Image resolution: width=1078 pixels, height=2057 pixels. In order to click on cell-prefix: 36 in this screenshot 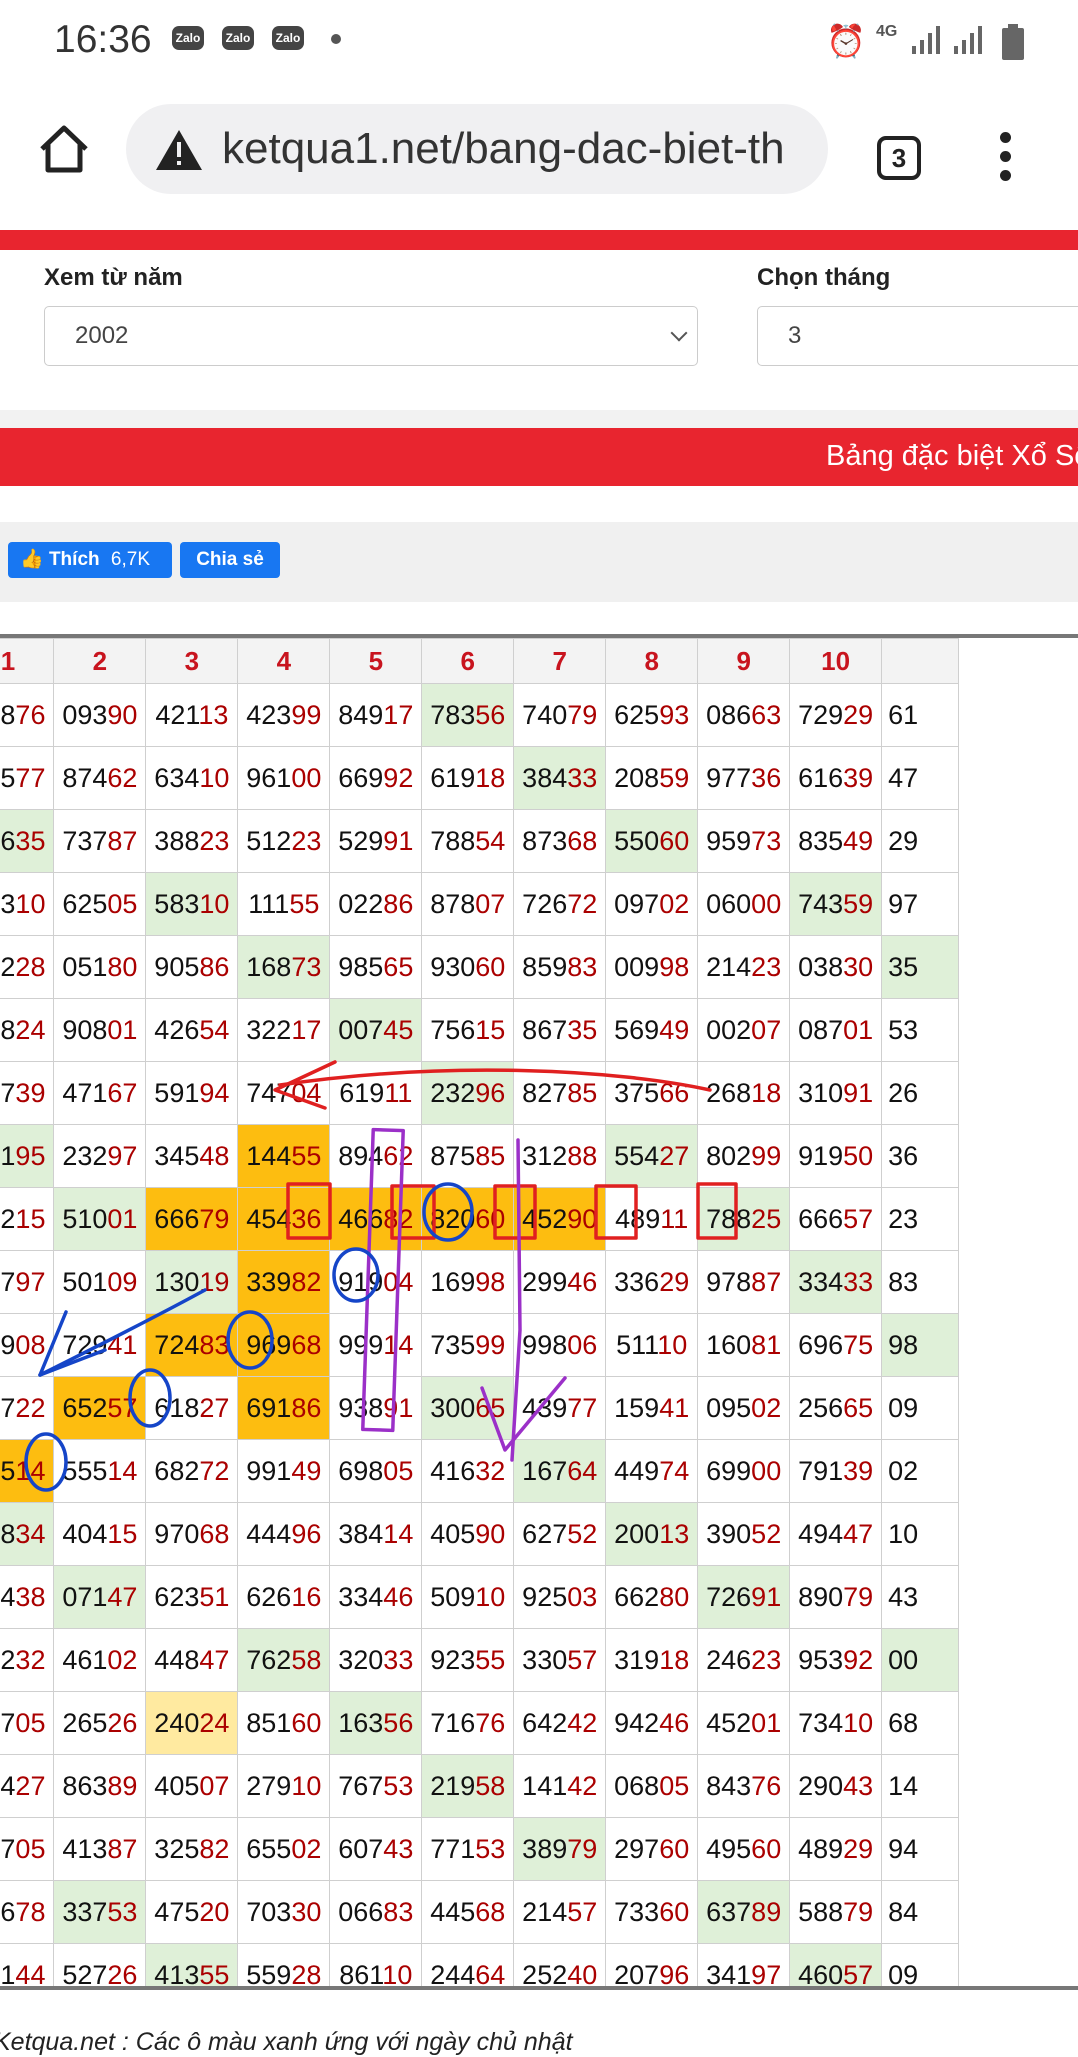, I will do `click(903, 1155)`.